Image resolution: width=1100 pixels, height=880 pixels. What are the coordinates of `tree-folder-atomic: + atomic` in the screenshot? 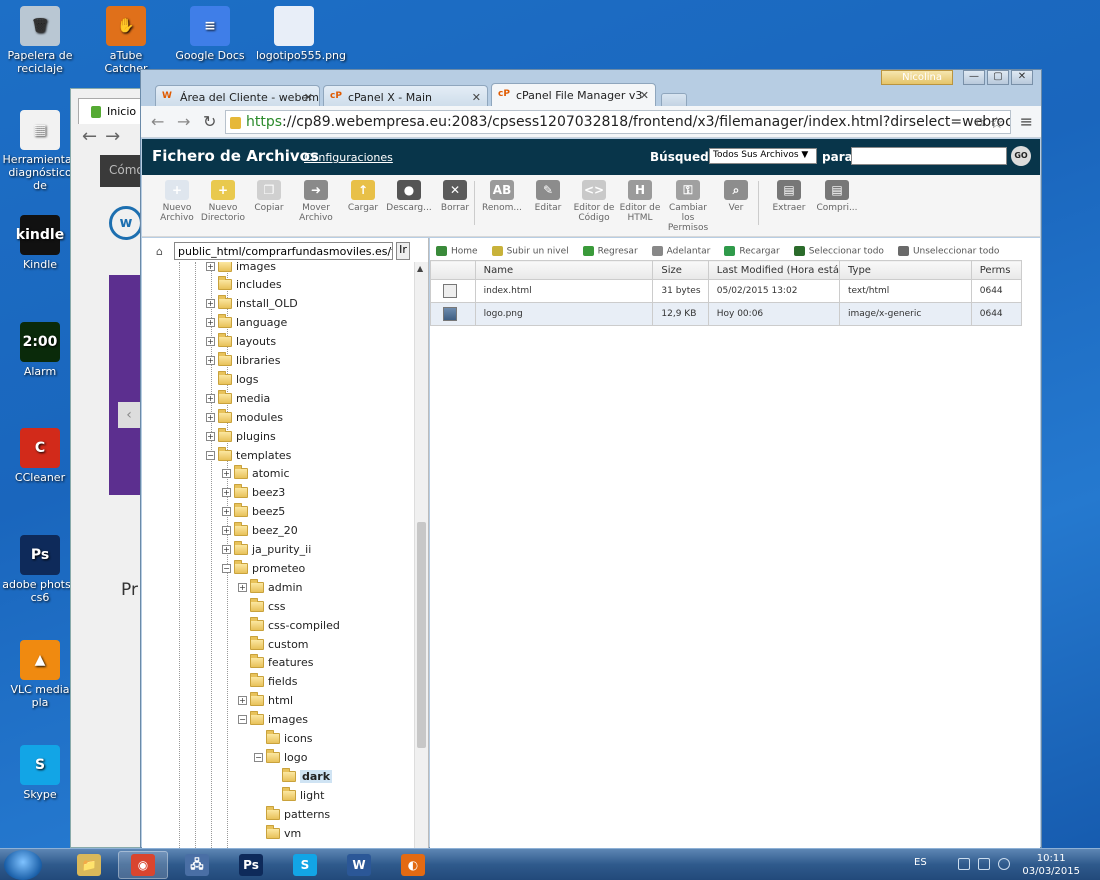 It's located at (256, 474).